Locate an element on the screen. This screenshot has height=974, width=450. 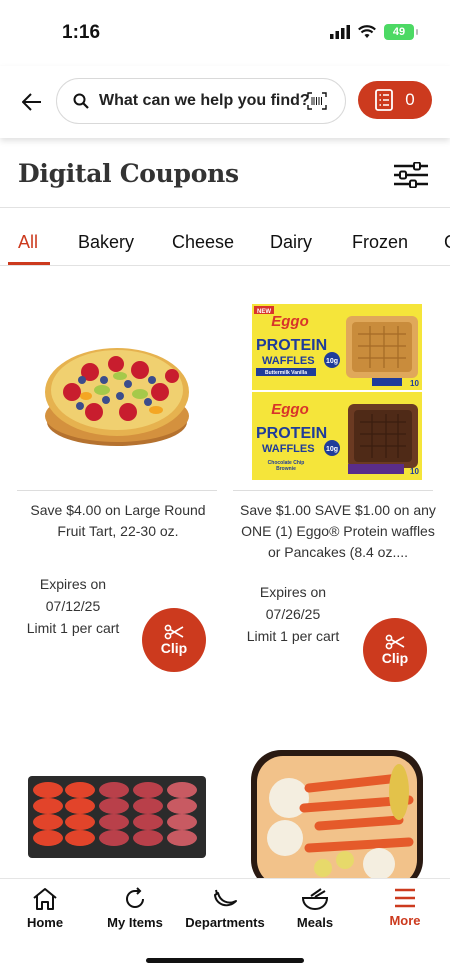
flavor-bottom-line2: Brownie is located at coordinates (286, 469).